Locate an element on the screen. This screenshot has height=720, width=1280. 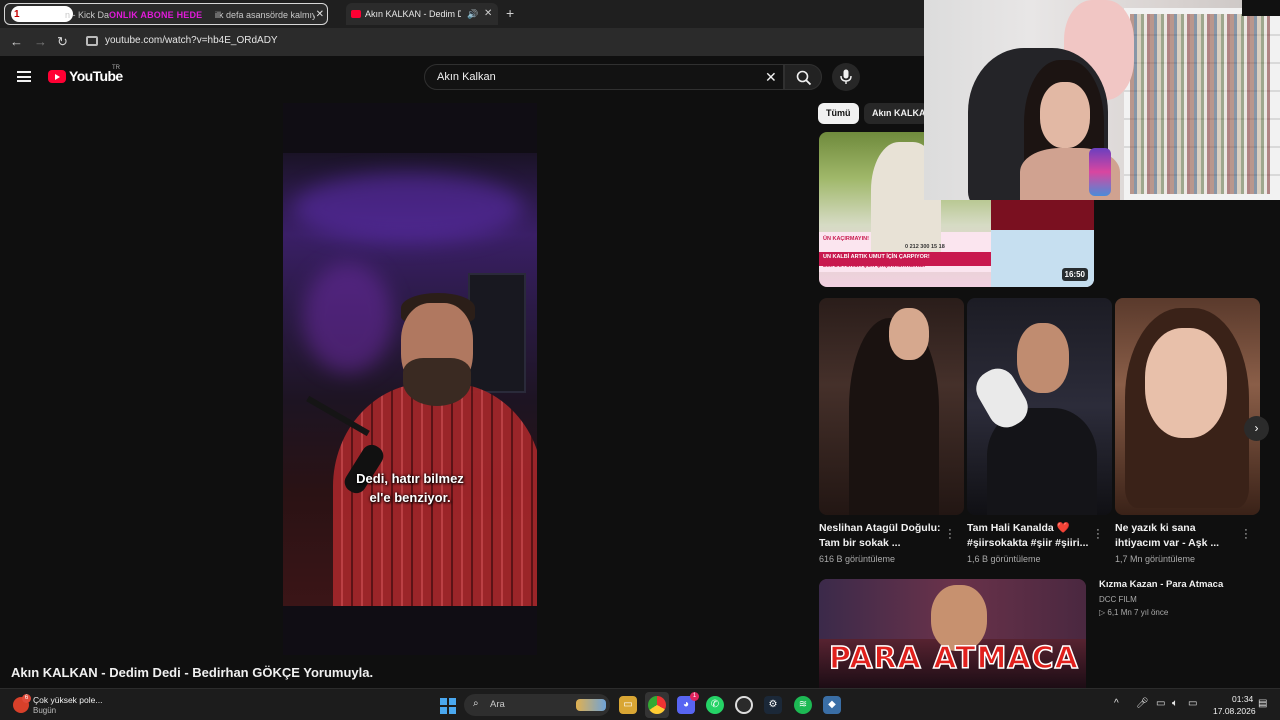
thumbnail-top-text: ÜN KAÇIRMAYIN! is located at coordinates (846, 239).